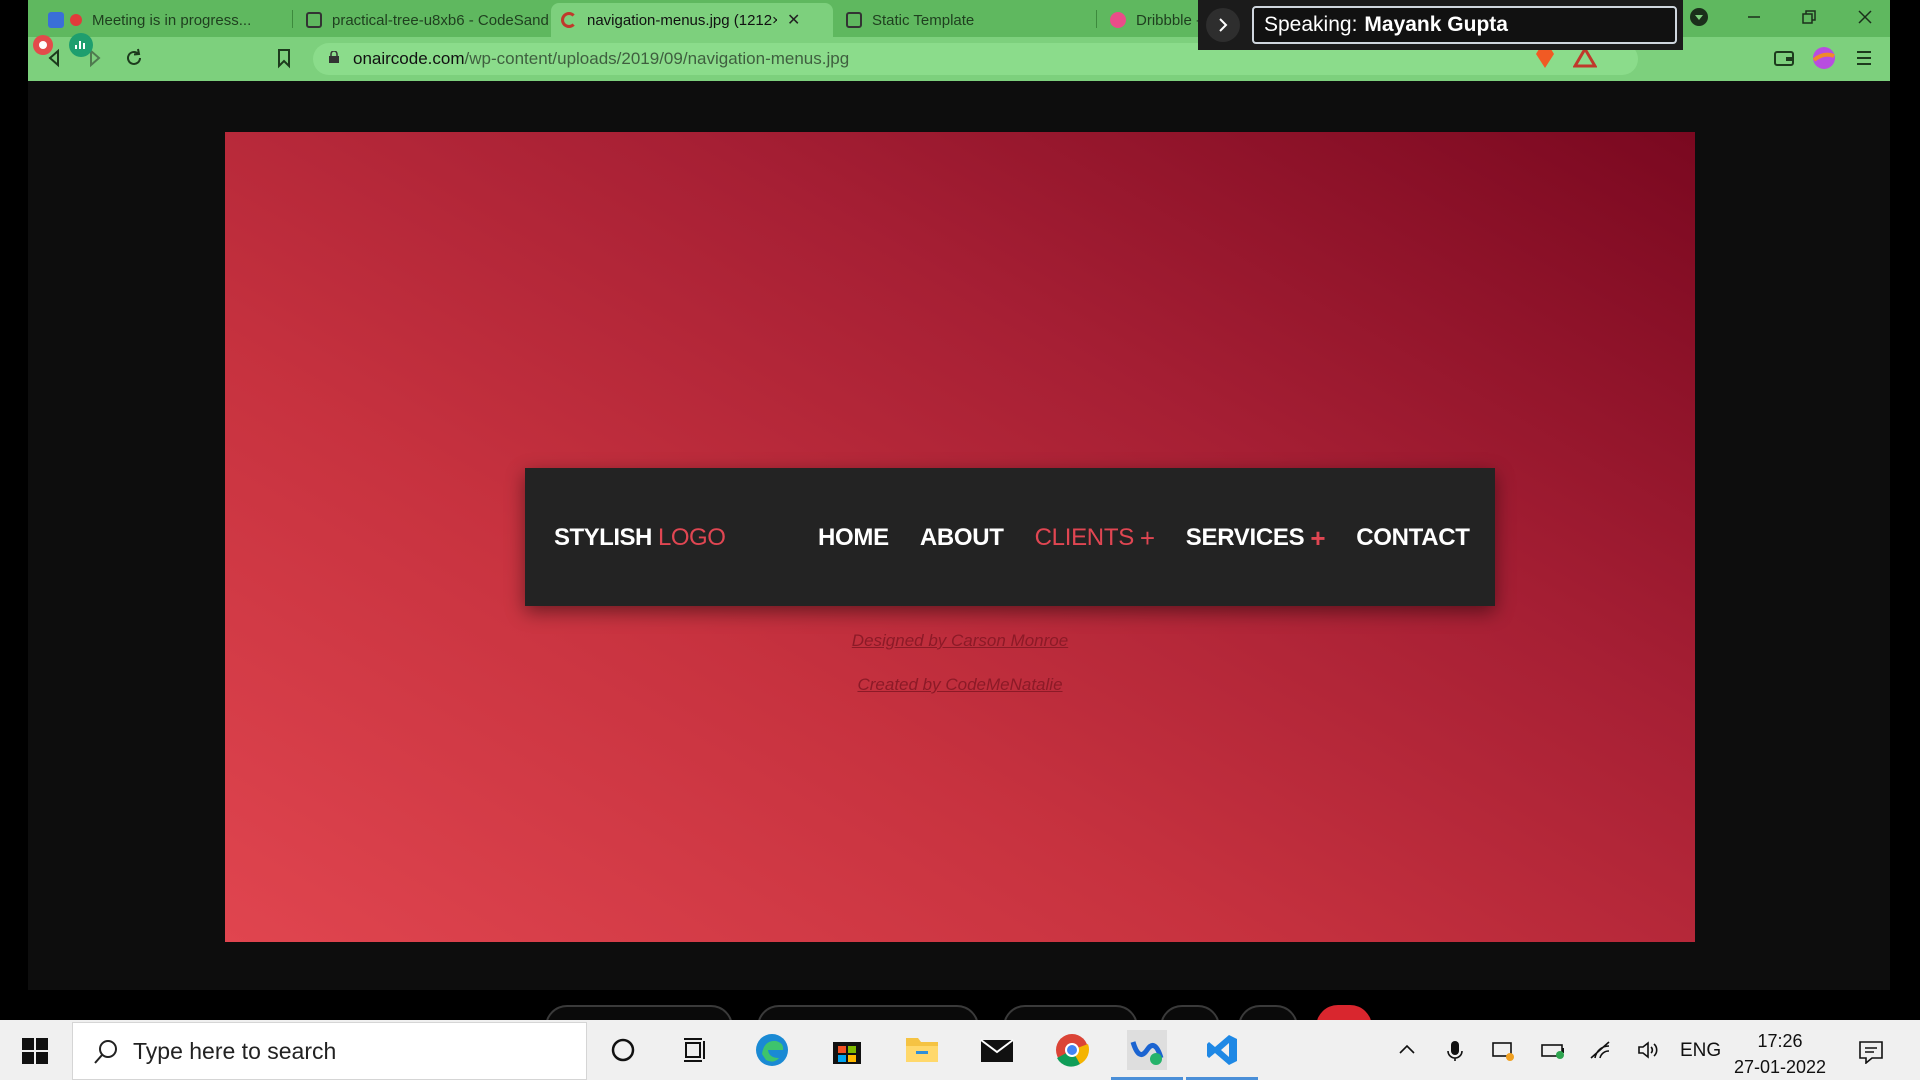 The width and height of the screenshot is (1920, 1080). I want to click on url-host: onaircode.com, so click(409, 58).